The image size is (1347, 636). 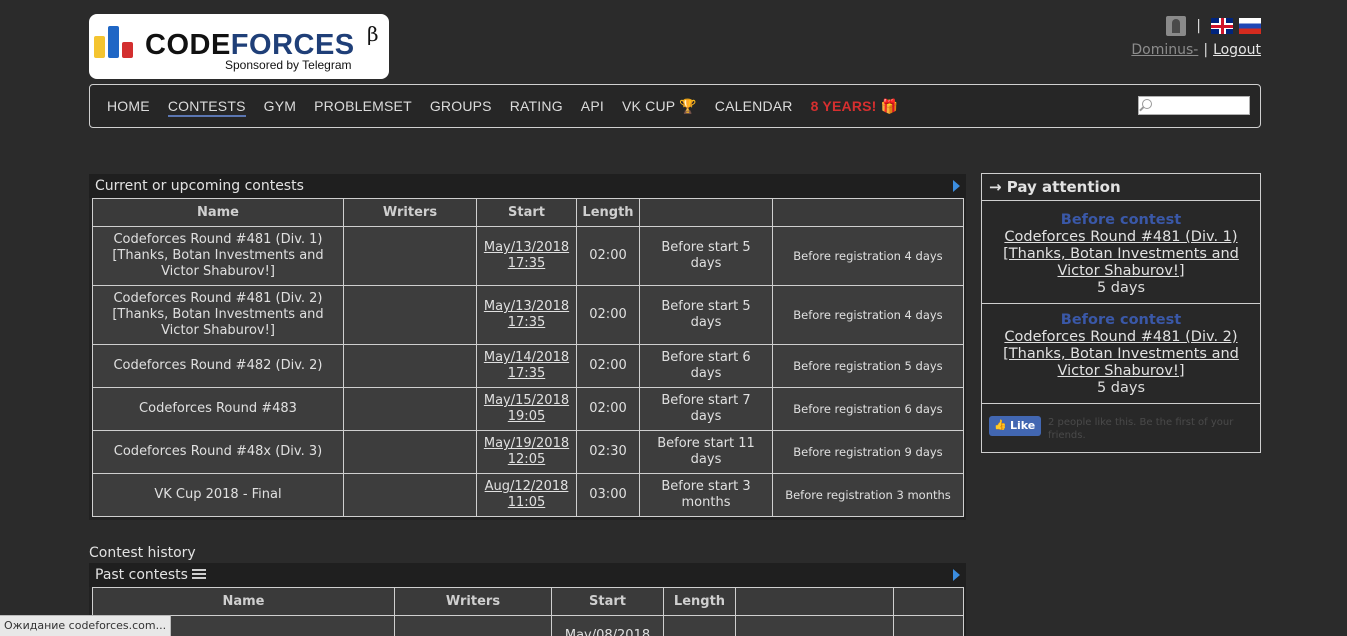 I want to click on contest-history-title: Contest history, so click(x=142, y=553).